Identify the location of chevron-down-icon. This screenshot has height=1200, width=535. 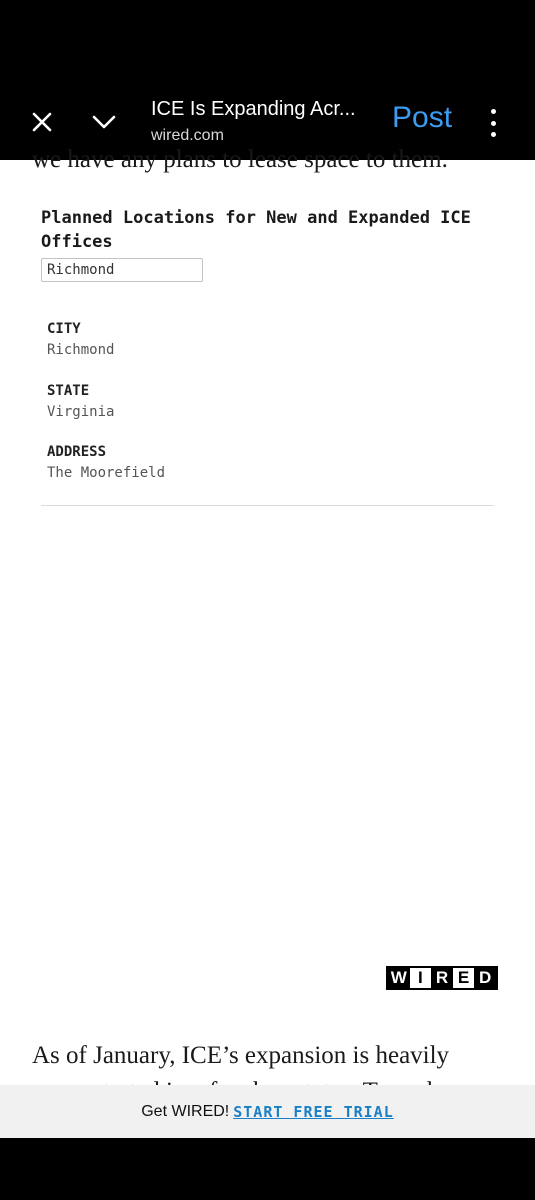
(104, 122).